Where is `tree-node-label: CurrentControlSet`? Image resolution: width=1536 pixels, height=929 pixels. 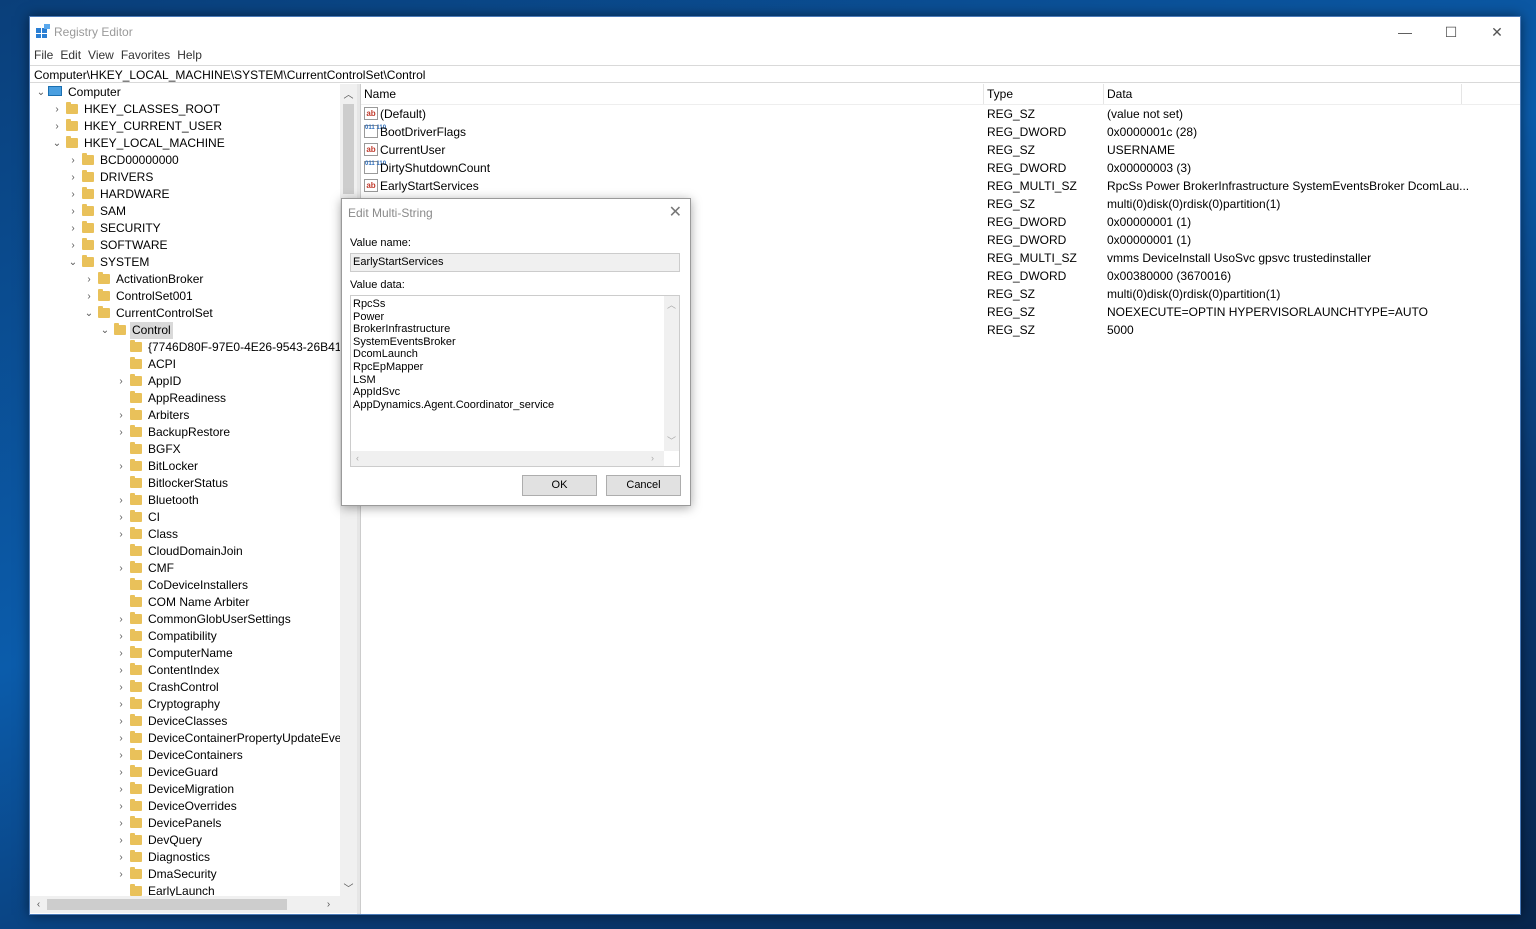
tree-node-label: CurrentControlSet is located at coordinates (164, 313).